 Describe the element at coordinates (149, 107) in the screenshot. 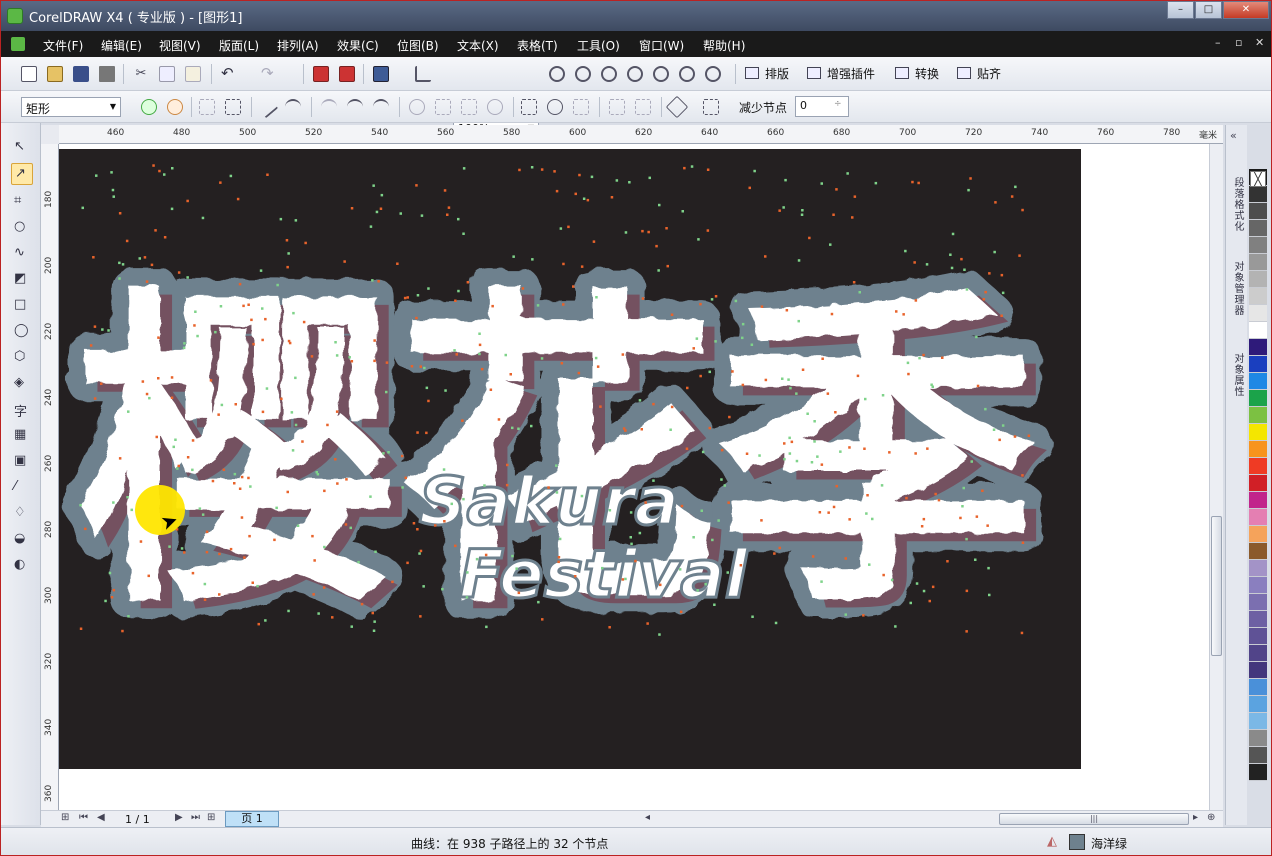

I see `add-node-icon` at that location.